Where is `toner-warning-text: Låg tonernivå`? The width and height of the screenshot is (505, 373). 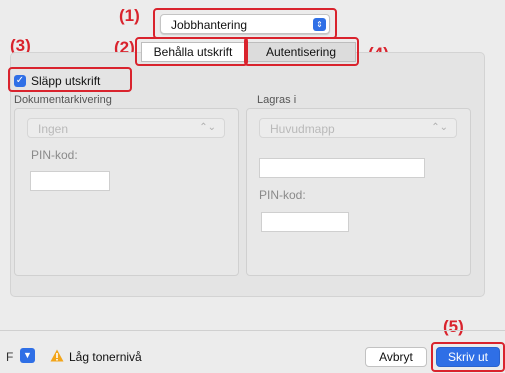 toner-warning-text: Låg tonernivå is located at coordinates (105, 357).